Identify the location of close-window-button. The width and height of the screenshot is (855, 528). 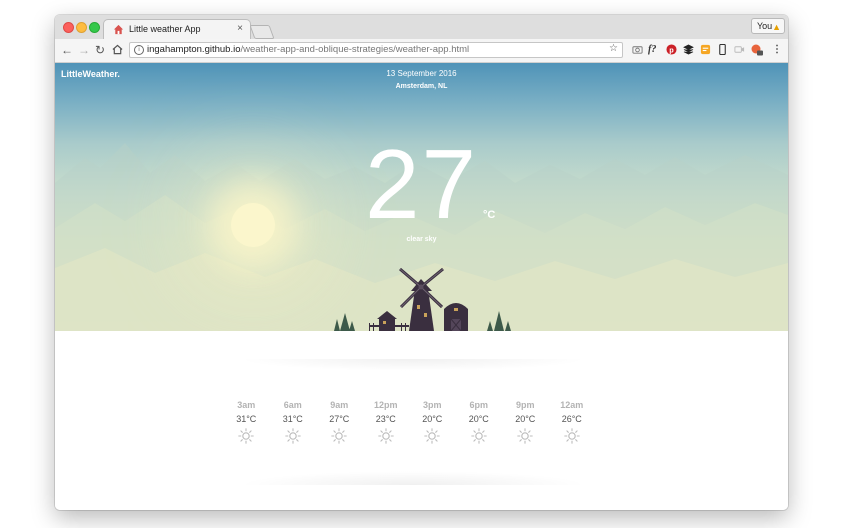
(68, 27).